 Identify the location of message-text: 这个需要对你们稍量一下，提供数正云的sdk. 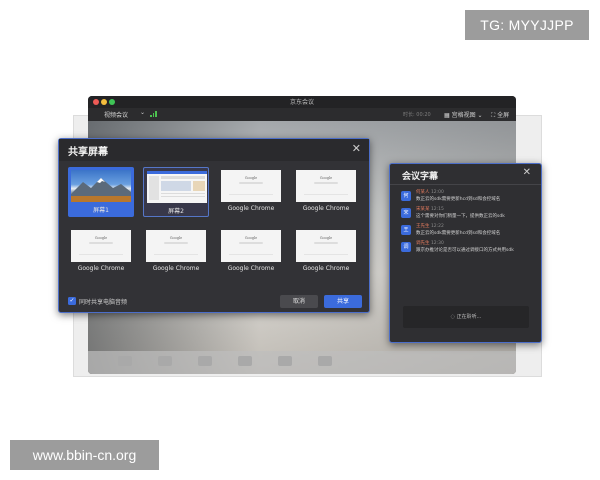
(460, 216).